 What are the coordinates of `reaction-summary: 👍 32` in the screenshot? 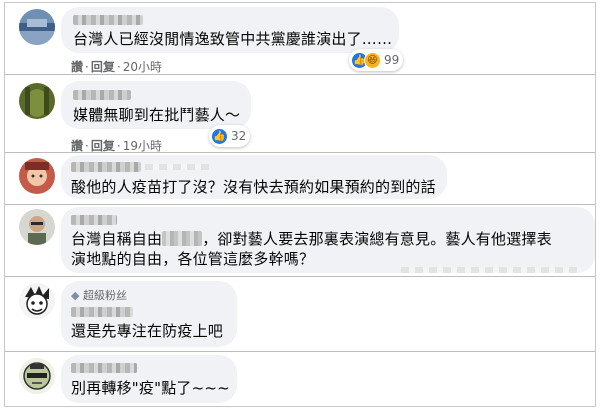 It's located at (230, 136).